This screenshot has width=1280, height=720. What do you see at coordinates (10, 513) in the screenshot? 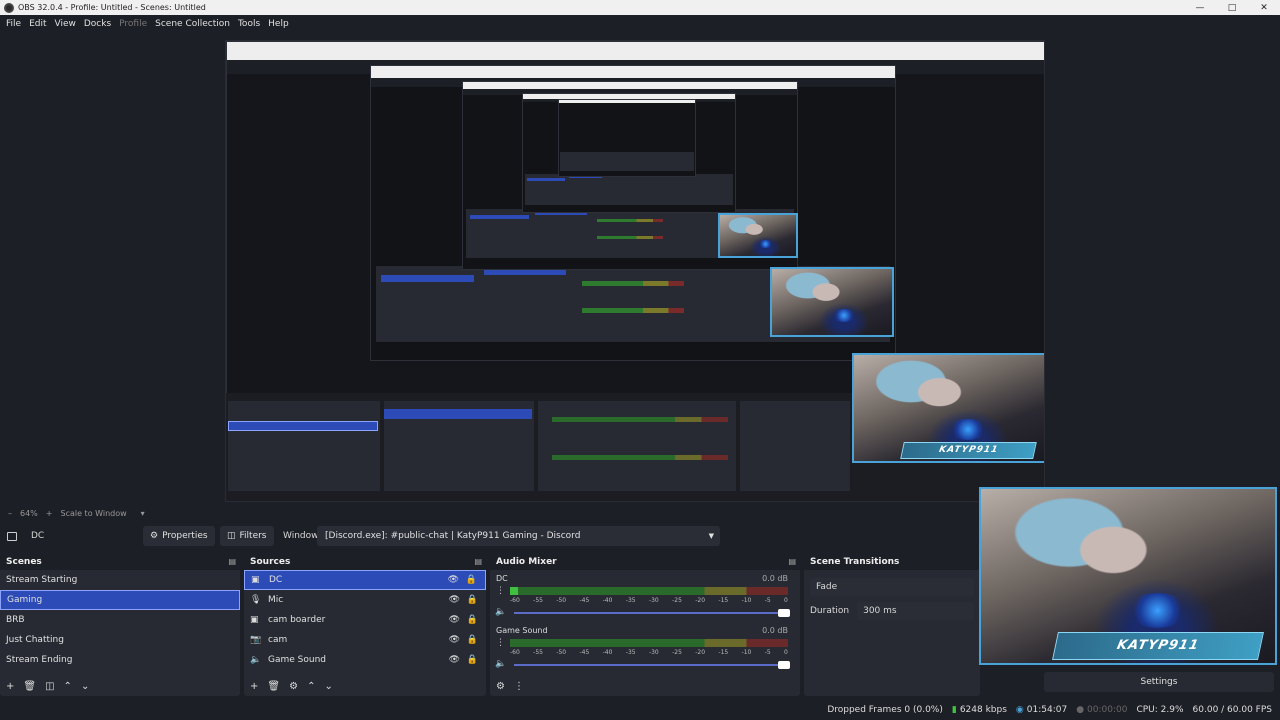
I see `zoom-out-button: –` at bounding box center [10, 513].